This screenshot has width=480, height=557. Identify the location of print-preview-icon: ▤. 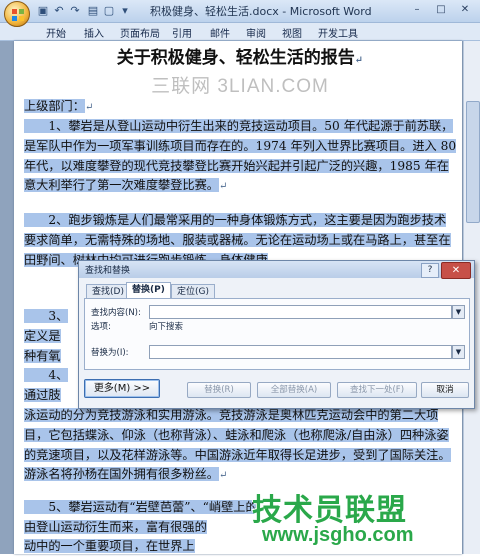
(93, 11).